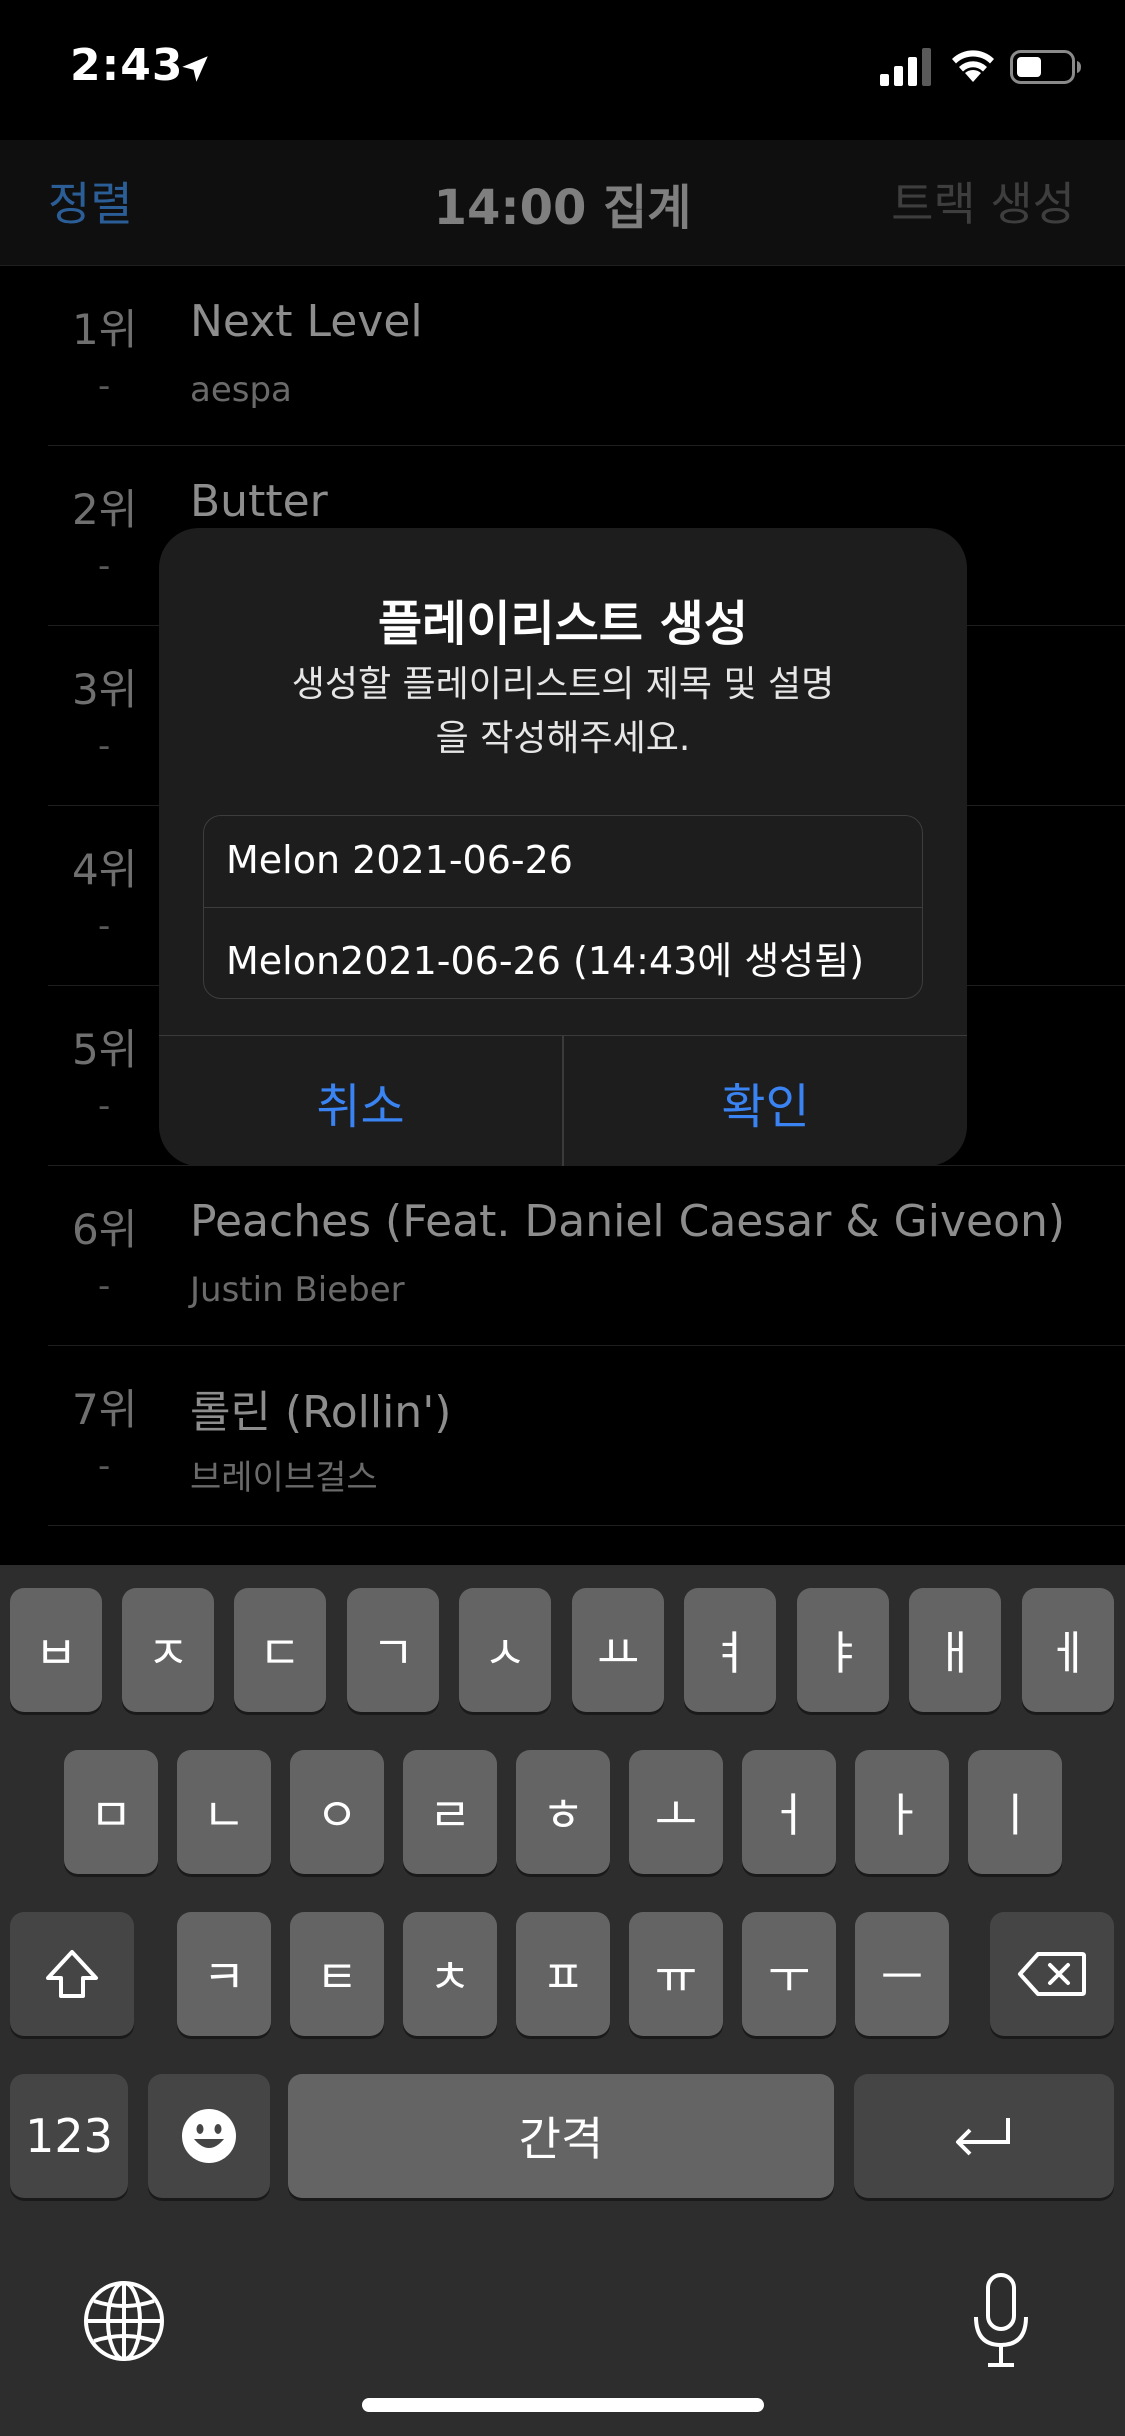 The height and width of the screenshot is (2436, 1125). What do you see at coordinates (168, 1650) in the screenshot?
I see `key: ㅈ` at bounding box center [168, 1650].